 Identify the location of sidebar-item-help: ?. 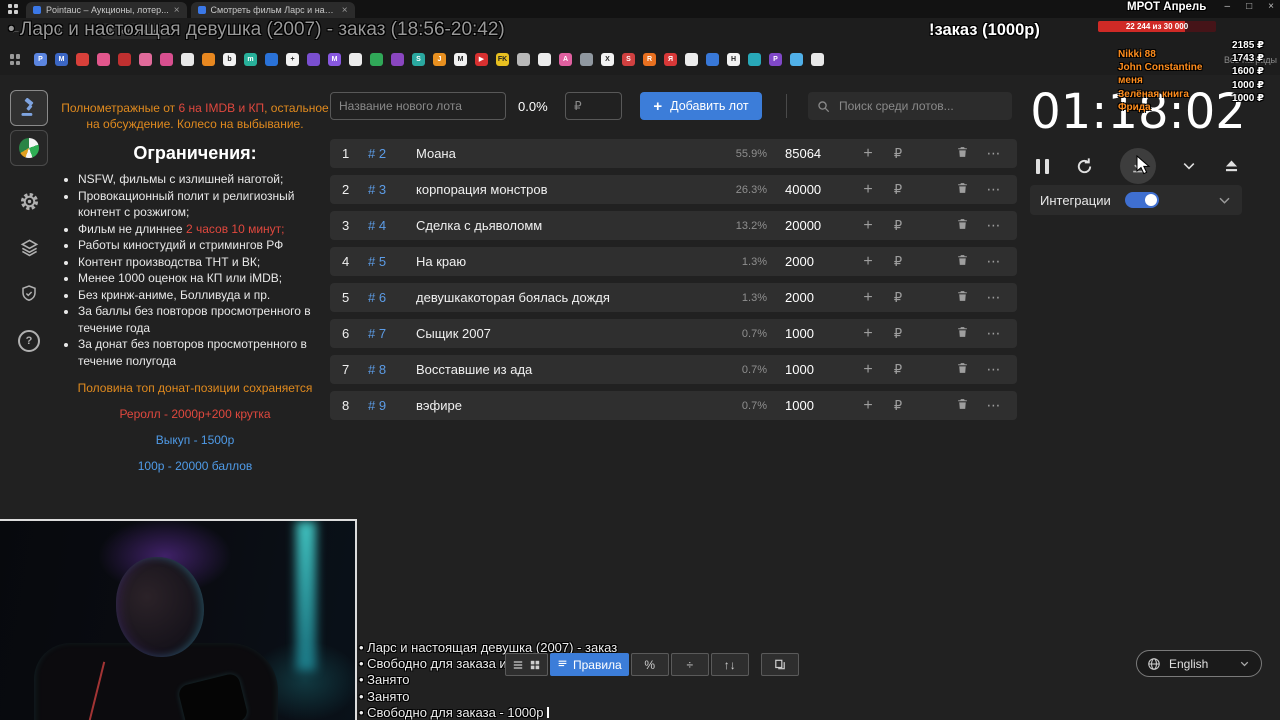
(29, 341).